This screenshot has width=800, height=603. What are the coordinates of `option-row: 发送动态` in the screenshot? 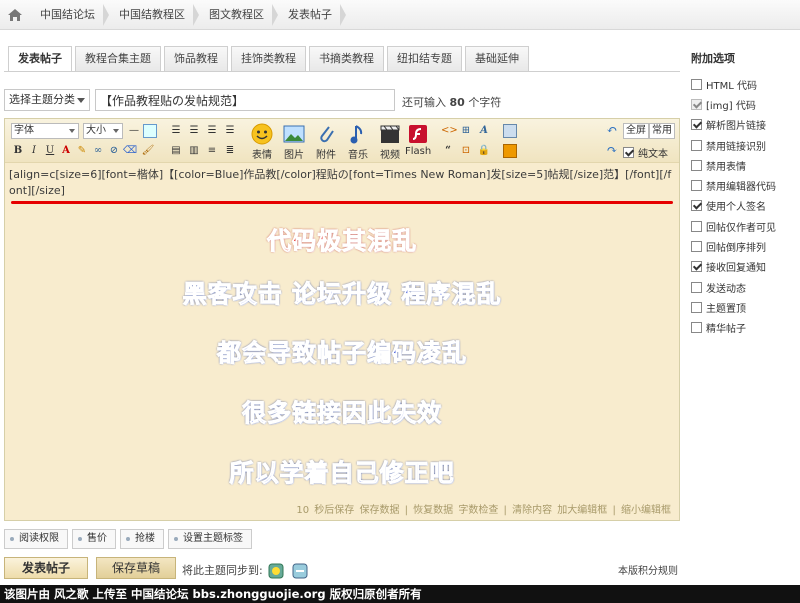 It's located at (733, 287).